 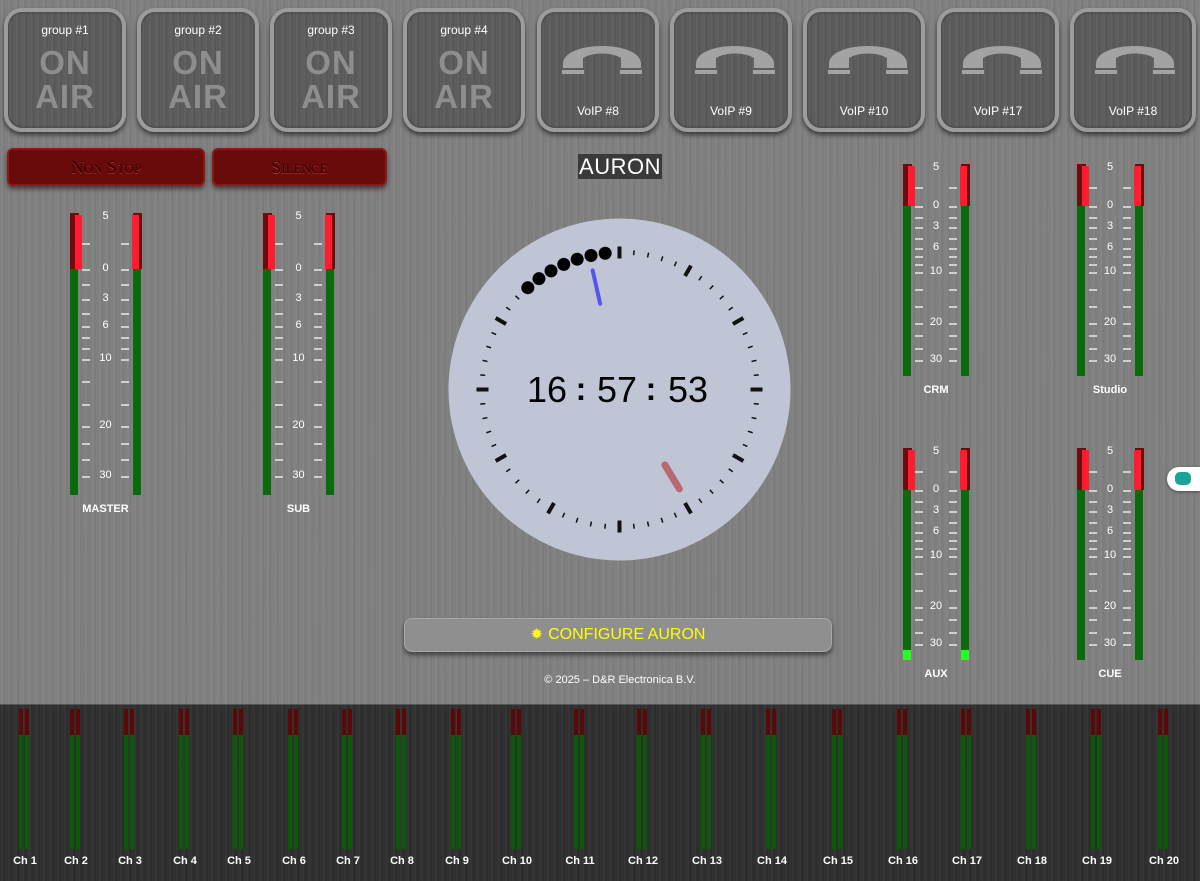 I want to click on configure-auron-button: ✹ CONFIGURE AURON, so click(x=618, y=635).